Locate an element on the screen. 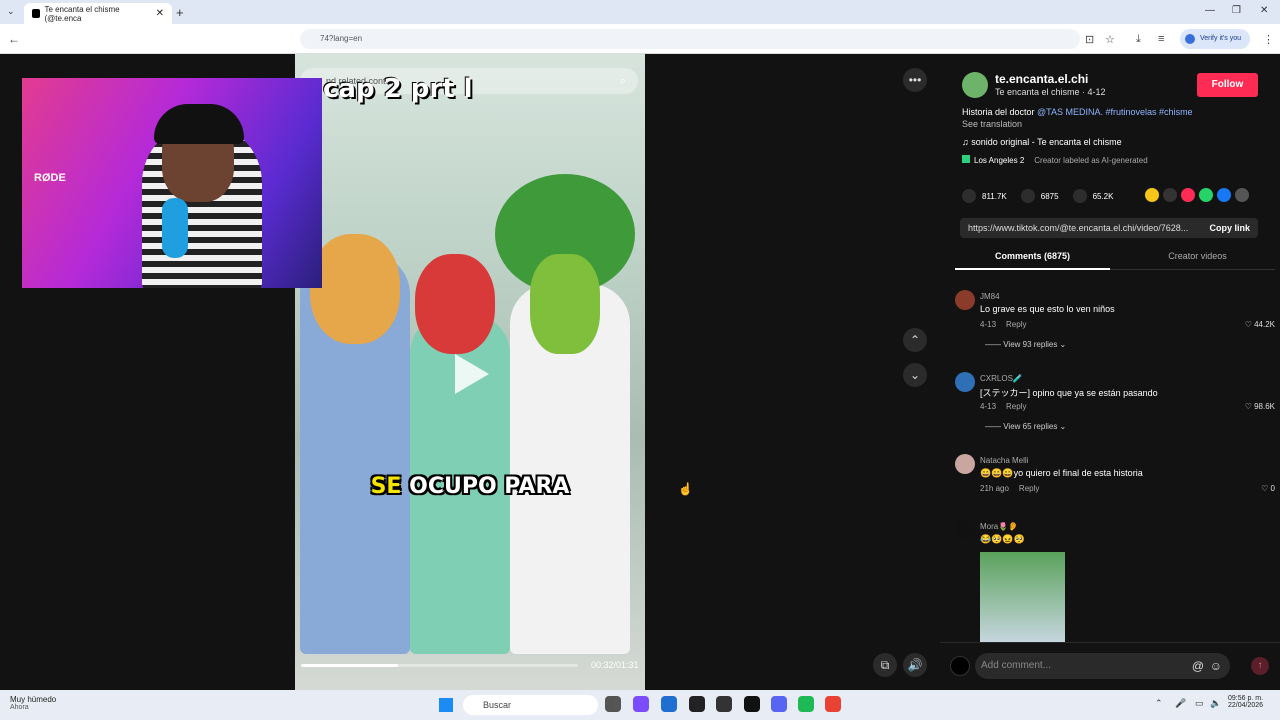 Image resolution: width=1280 pixels, height=720 pixels. tab-list-chevron-icon: ⌄ is located at coordinates (11, 11).